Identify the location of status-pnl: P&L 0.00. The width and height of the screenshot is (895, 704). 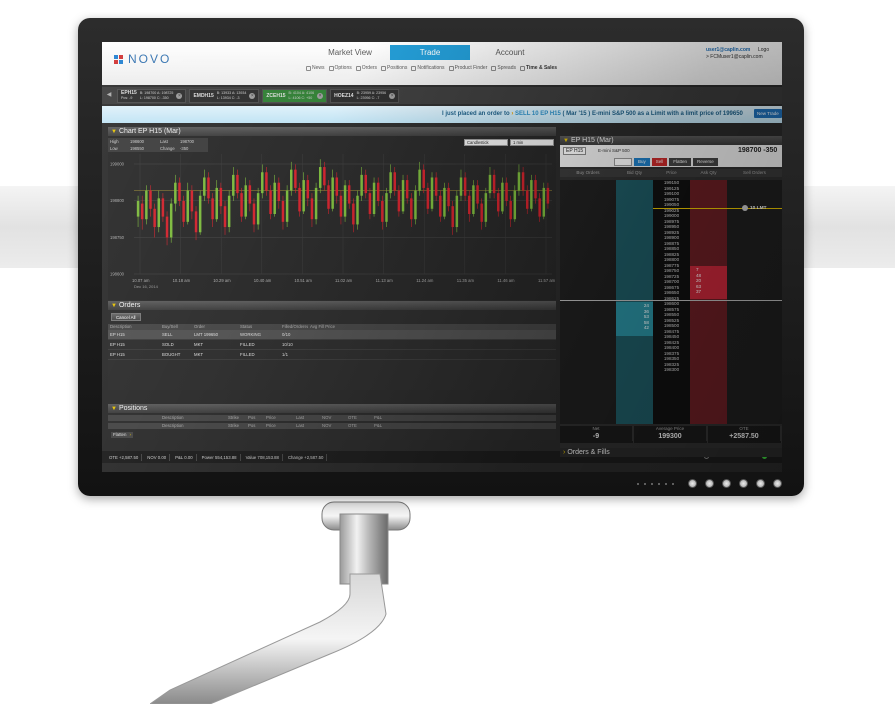
(184, 457).